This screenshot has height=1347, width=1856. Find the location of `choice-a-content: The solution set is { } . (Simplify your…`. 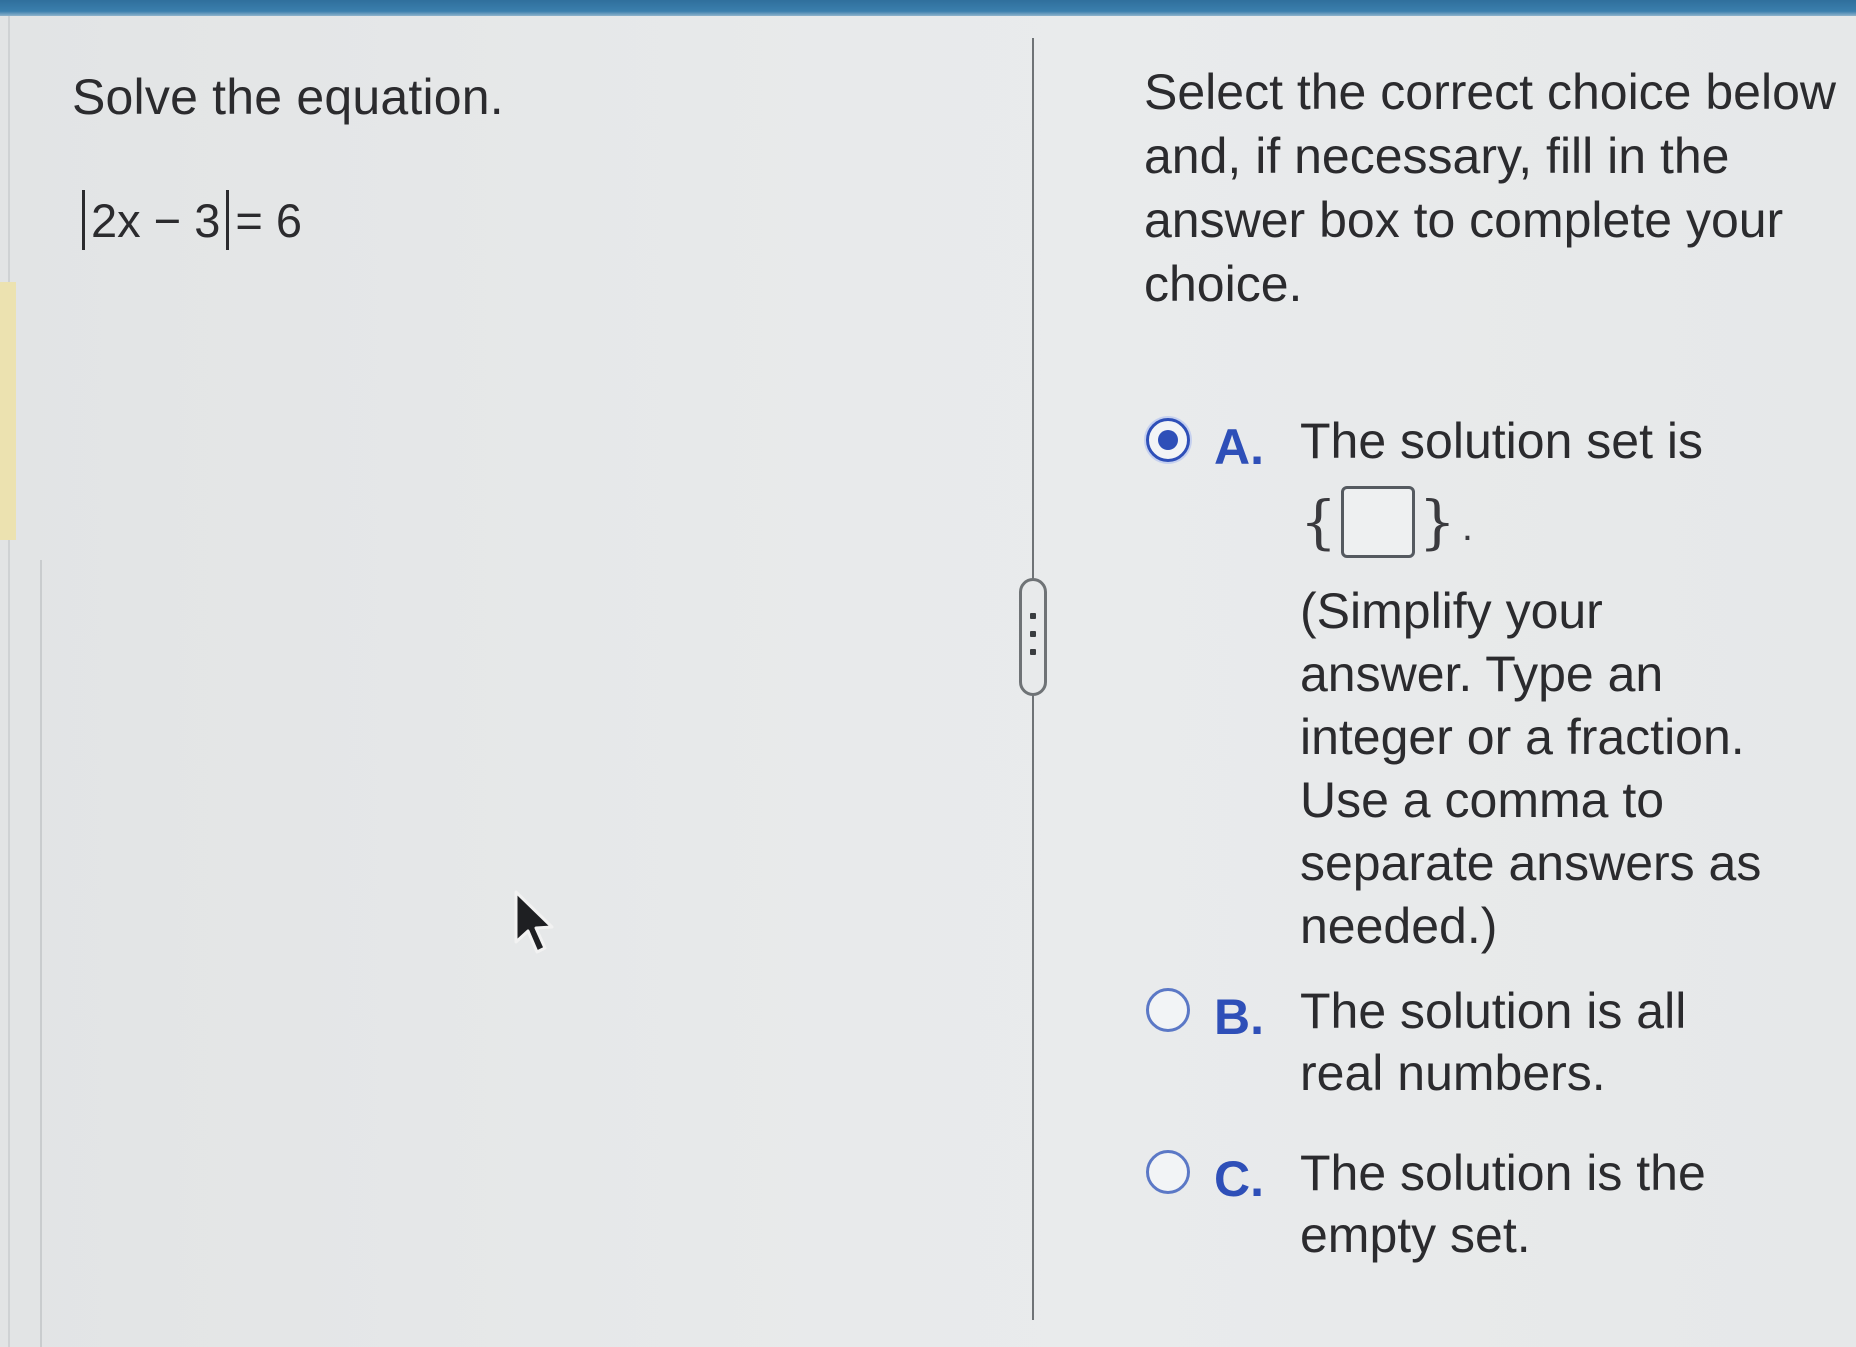

choice-a-content: The solution set is { } . (Simplify your… is located at coordinates (1535, 684).